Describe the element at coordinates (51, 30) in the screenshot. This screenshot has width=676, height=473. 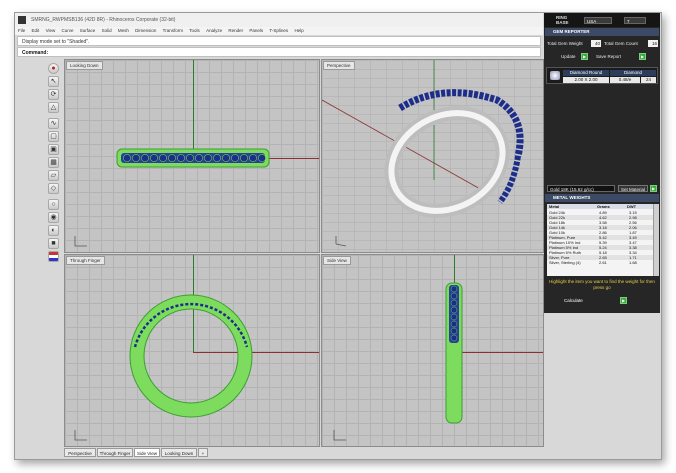
I see `menu-view: View` at that location.